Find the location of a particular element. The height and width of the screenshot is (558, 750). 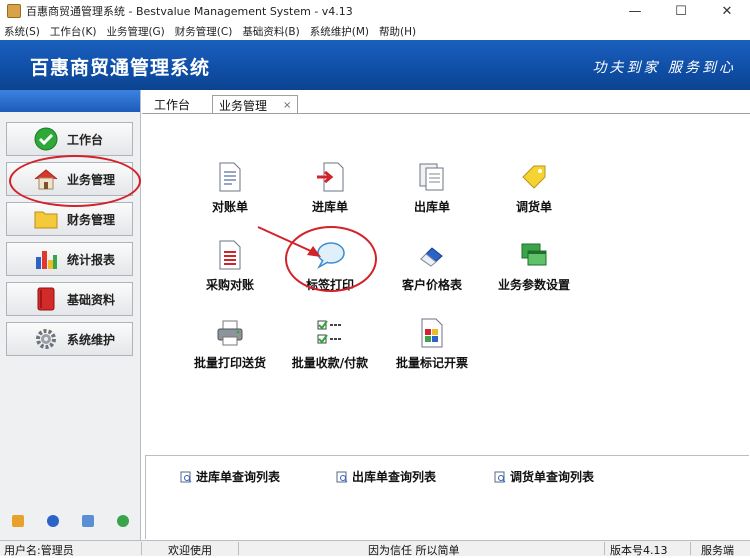

checklist-icon is located at coordinates (330, 333).